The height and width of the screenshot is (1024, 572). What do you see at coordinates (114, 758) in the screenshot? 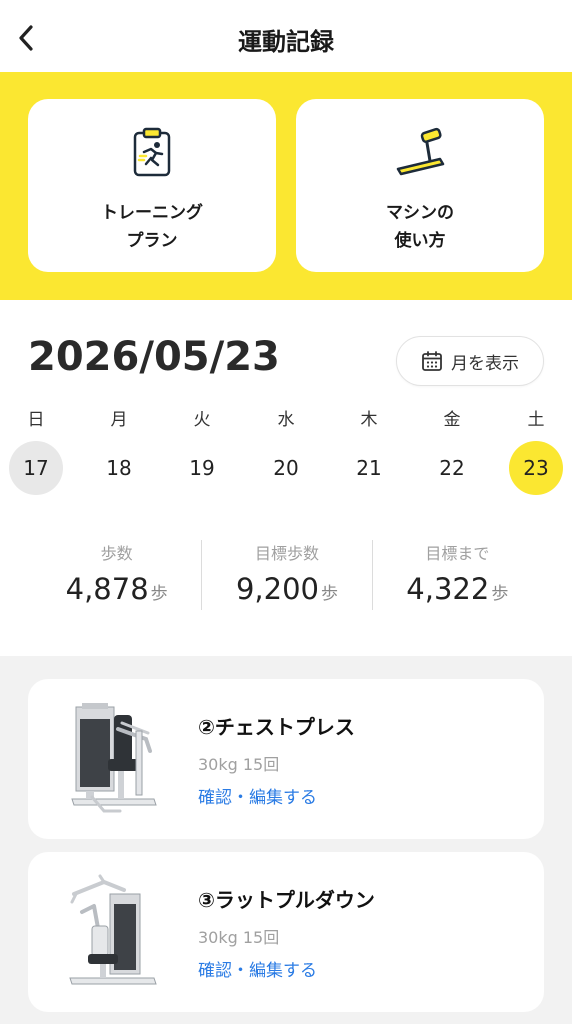
I see `chest-press-machine-image` at bounding box center [114, 758].